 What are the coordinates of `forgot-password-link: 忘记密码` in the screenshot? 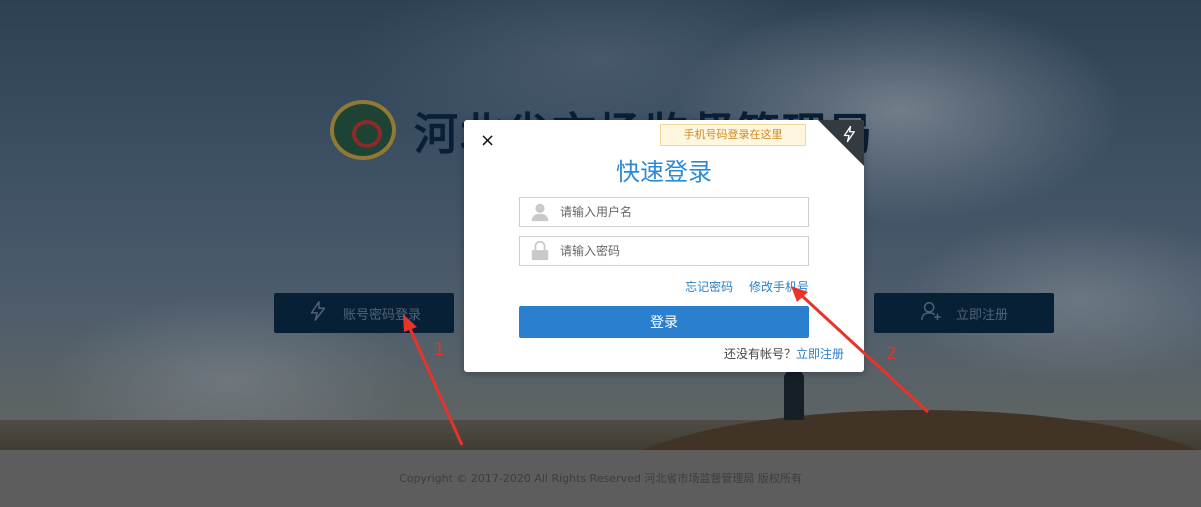 It's located at (709, 287).